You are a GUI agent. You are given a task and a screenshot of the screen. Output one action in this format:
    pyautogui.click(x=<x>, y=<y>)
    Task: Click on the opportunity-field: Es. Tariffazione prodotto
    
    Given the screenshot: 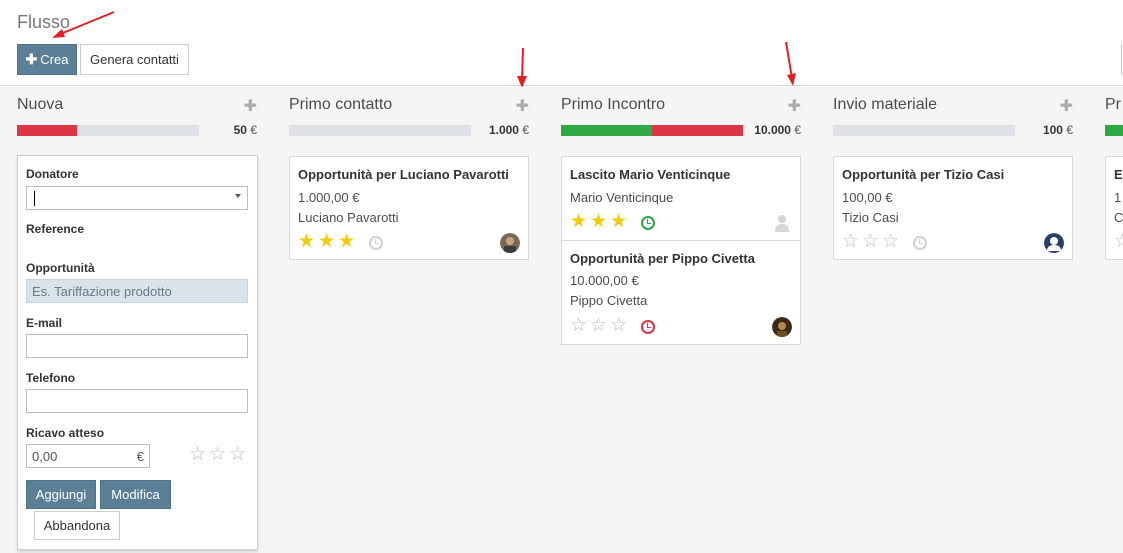 What is the action you would take?
    pyautogui.click(x=137, y=291)
    